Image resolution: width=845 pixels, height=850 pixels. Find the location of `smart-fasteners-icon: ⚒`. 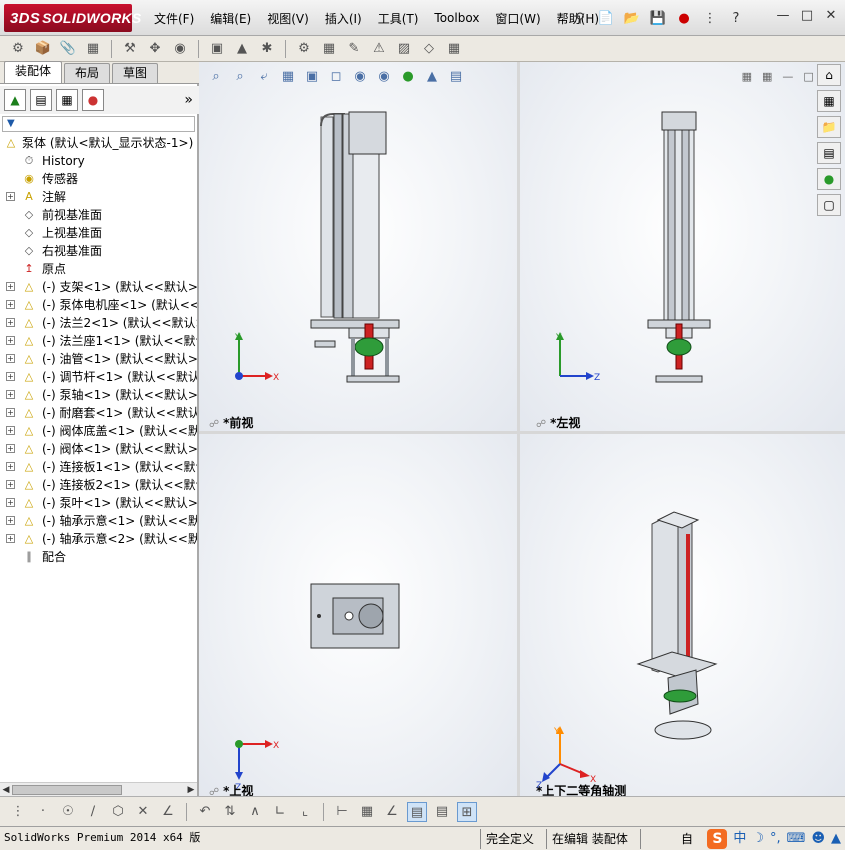

smart-fasteners-icon: ⚒ is located at coordinates (130, 49).